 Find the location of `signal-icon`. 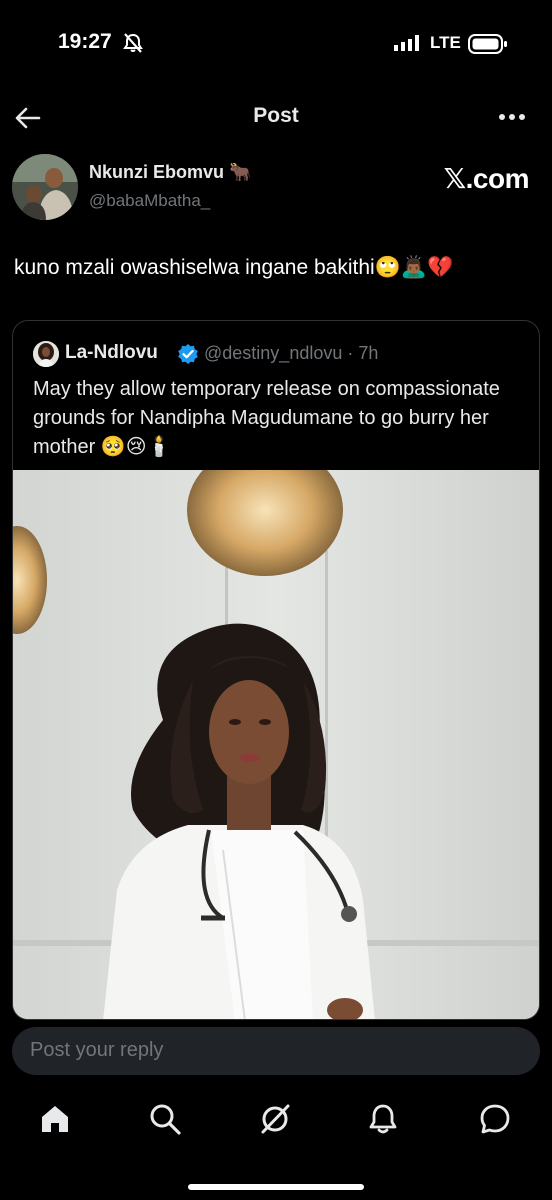

signal-icon is located at coordinates (406, 43).